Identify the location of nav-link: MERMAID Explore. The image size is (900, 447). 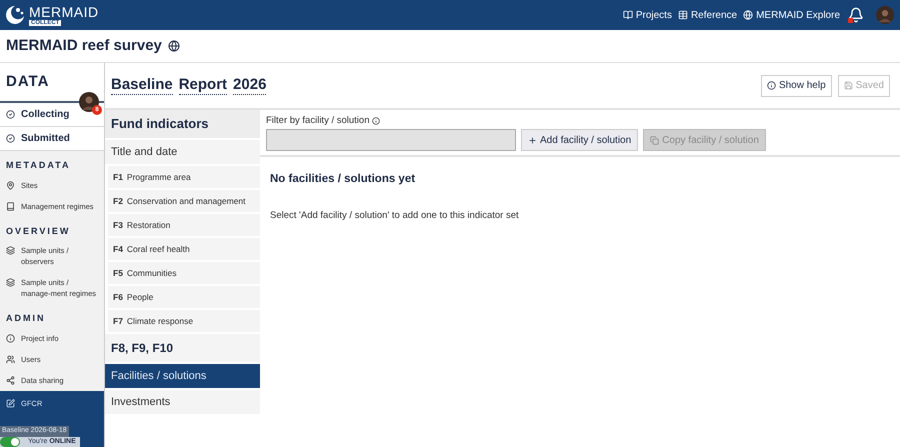
(791, 15).